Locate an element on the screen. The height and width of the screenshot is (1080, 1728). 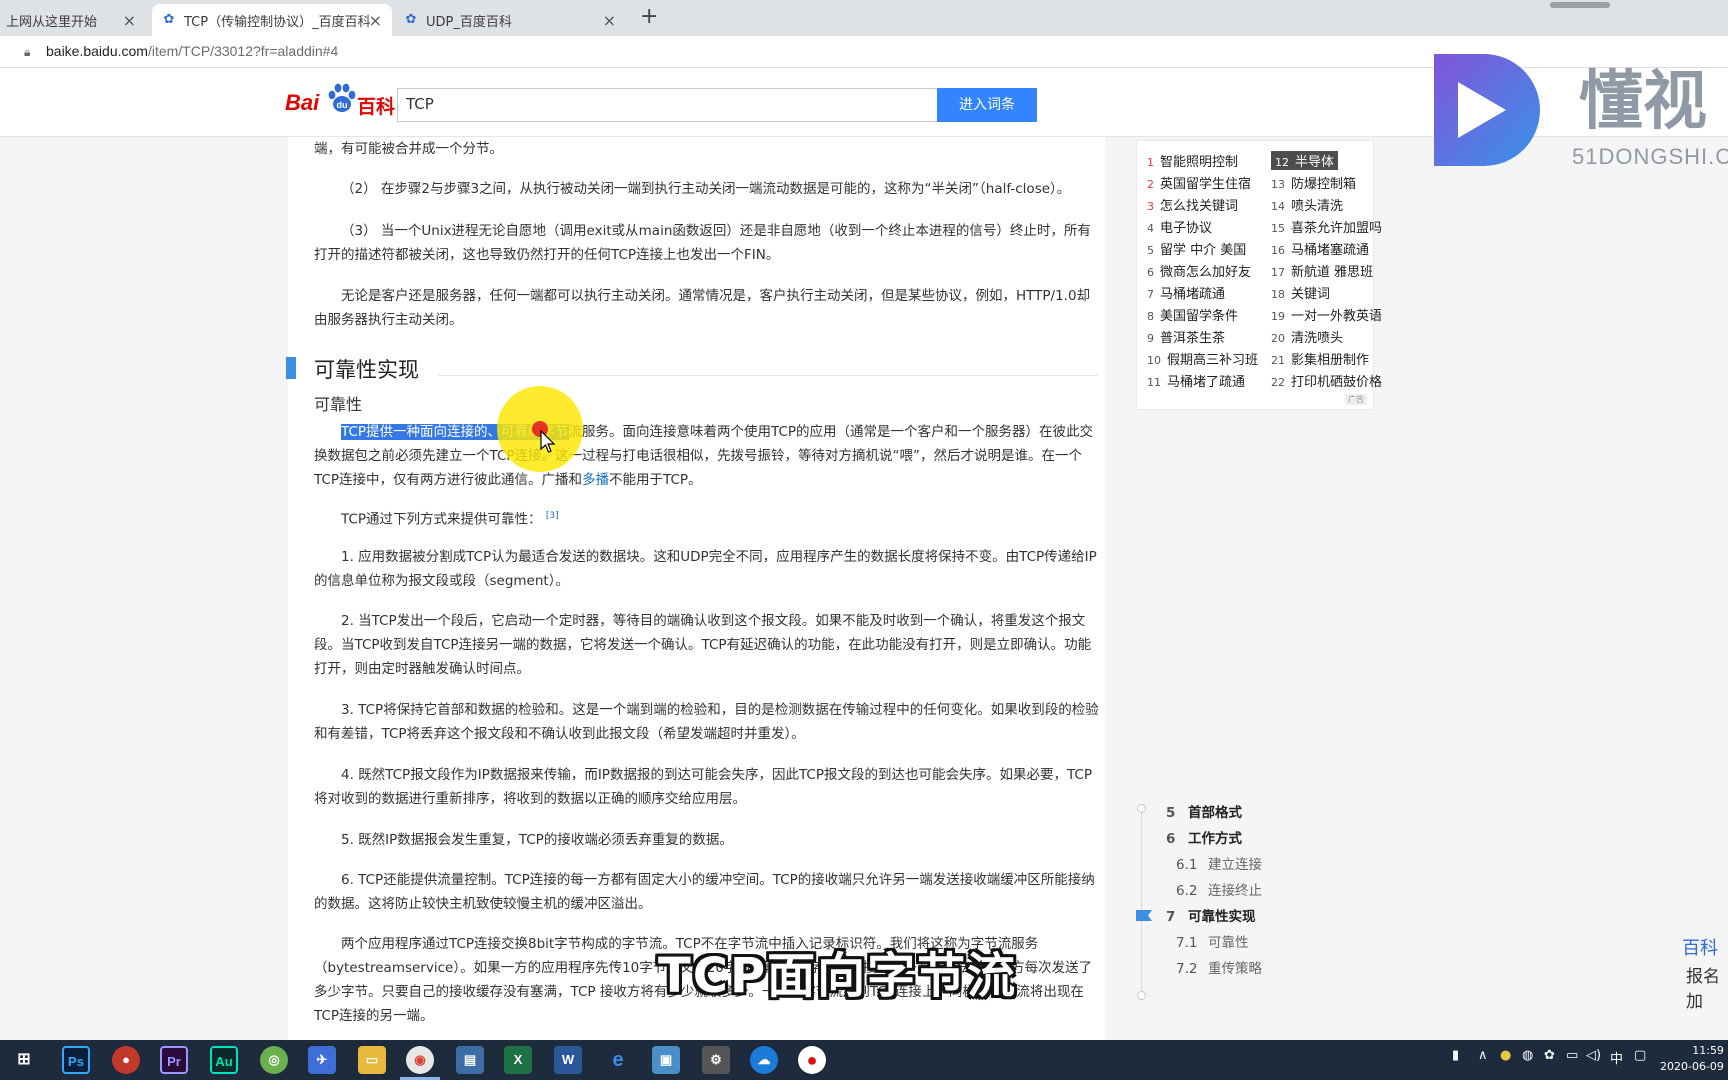
wechat-icon: ◍ is located at coordinates (1527, 1055).